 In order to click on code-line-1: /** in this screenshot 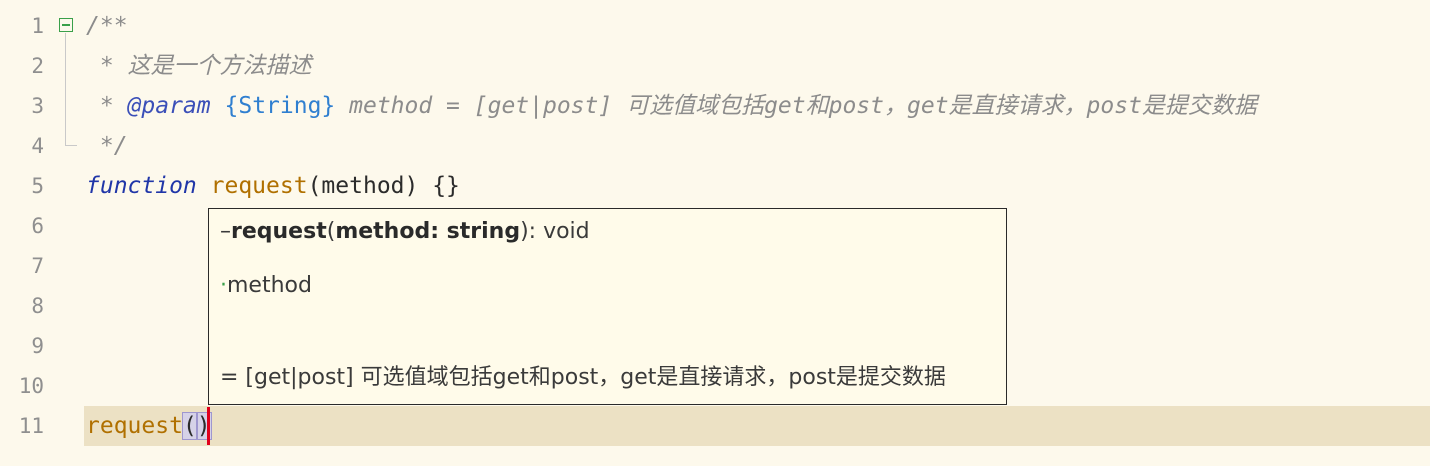, I will do `click(715, 26)`.